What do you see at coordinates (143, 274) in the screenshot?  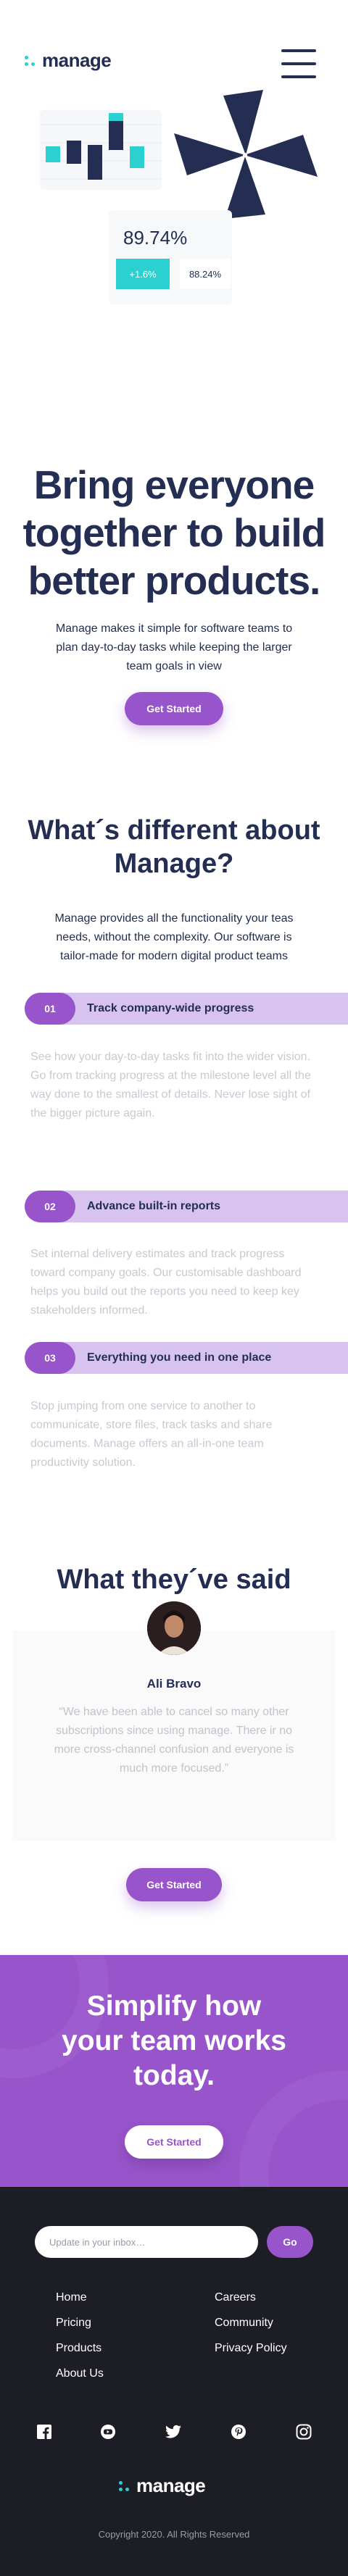 I see `stat-up-badge: +1.6%` at bounding box center [143, 274].